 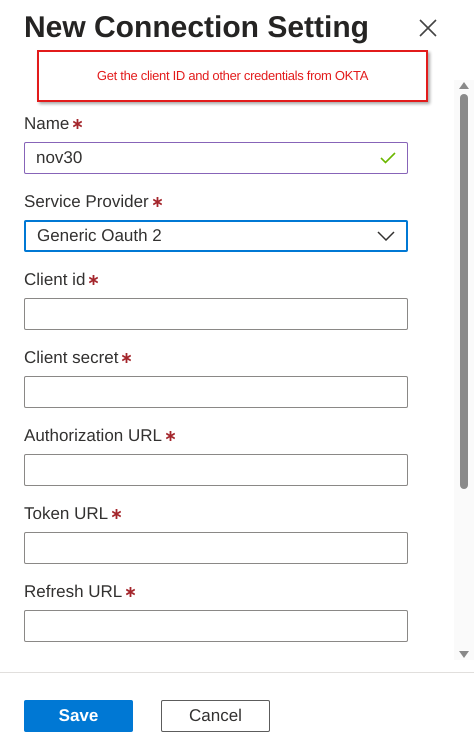 I want to click on field-label: Client secret, so click(x=71, y=358).